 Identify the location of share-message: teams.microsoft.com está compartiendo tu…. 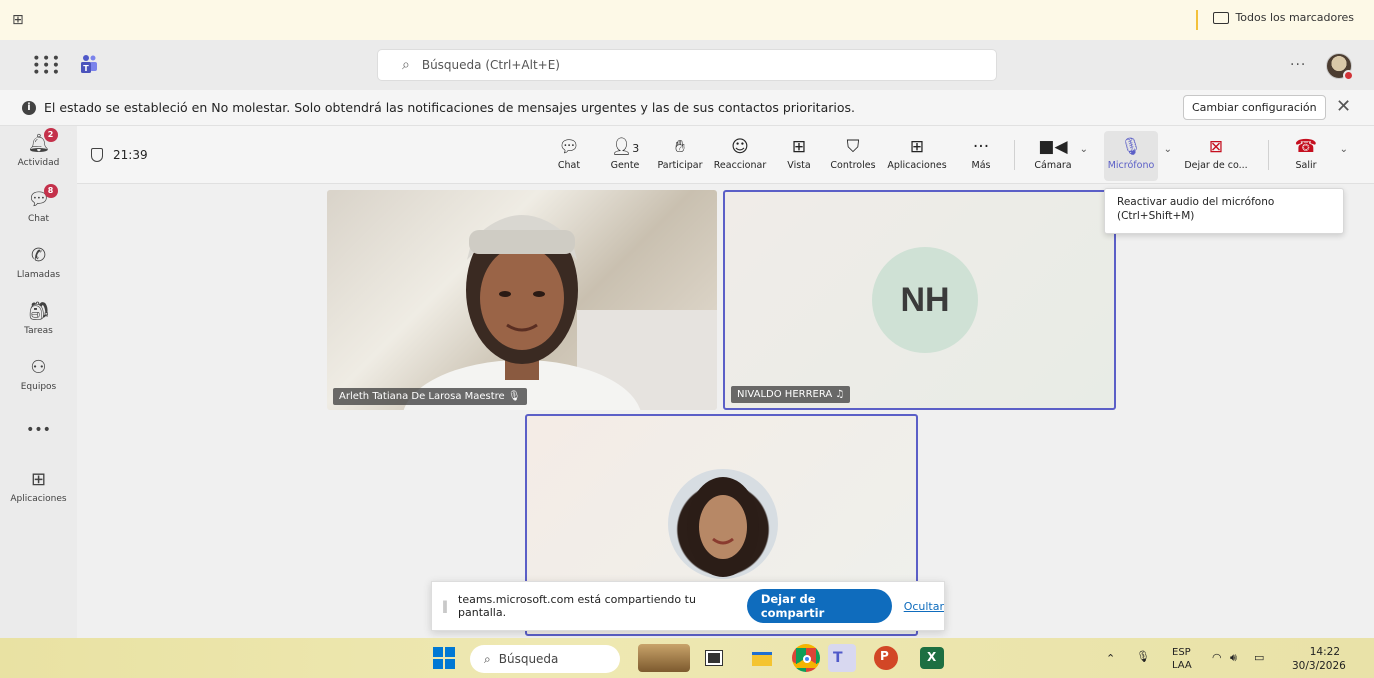
(577, 606).